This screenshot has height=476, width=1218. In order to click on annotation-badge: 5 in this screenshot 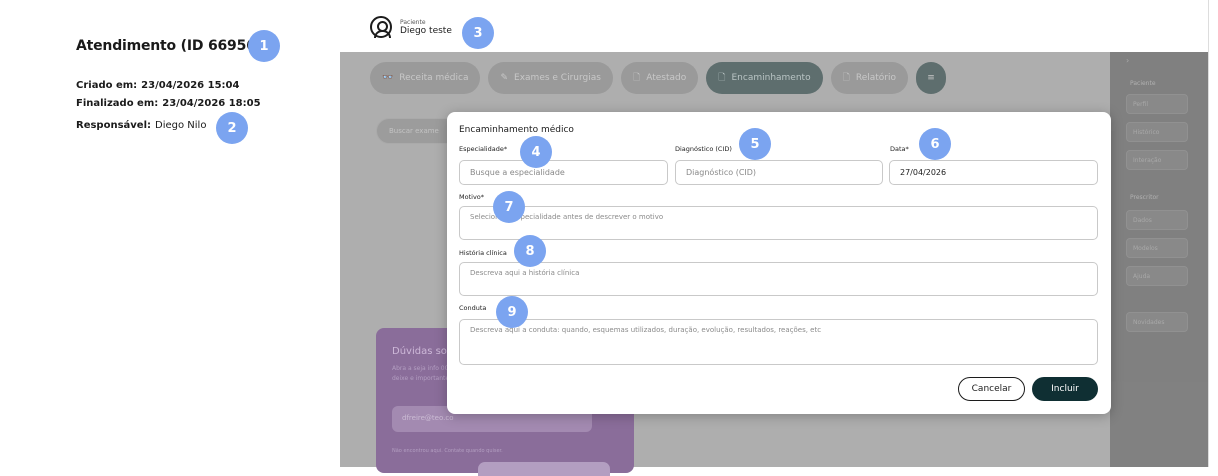, I will do `click(755, 144)`.